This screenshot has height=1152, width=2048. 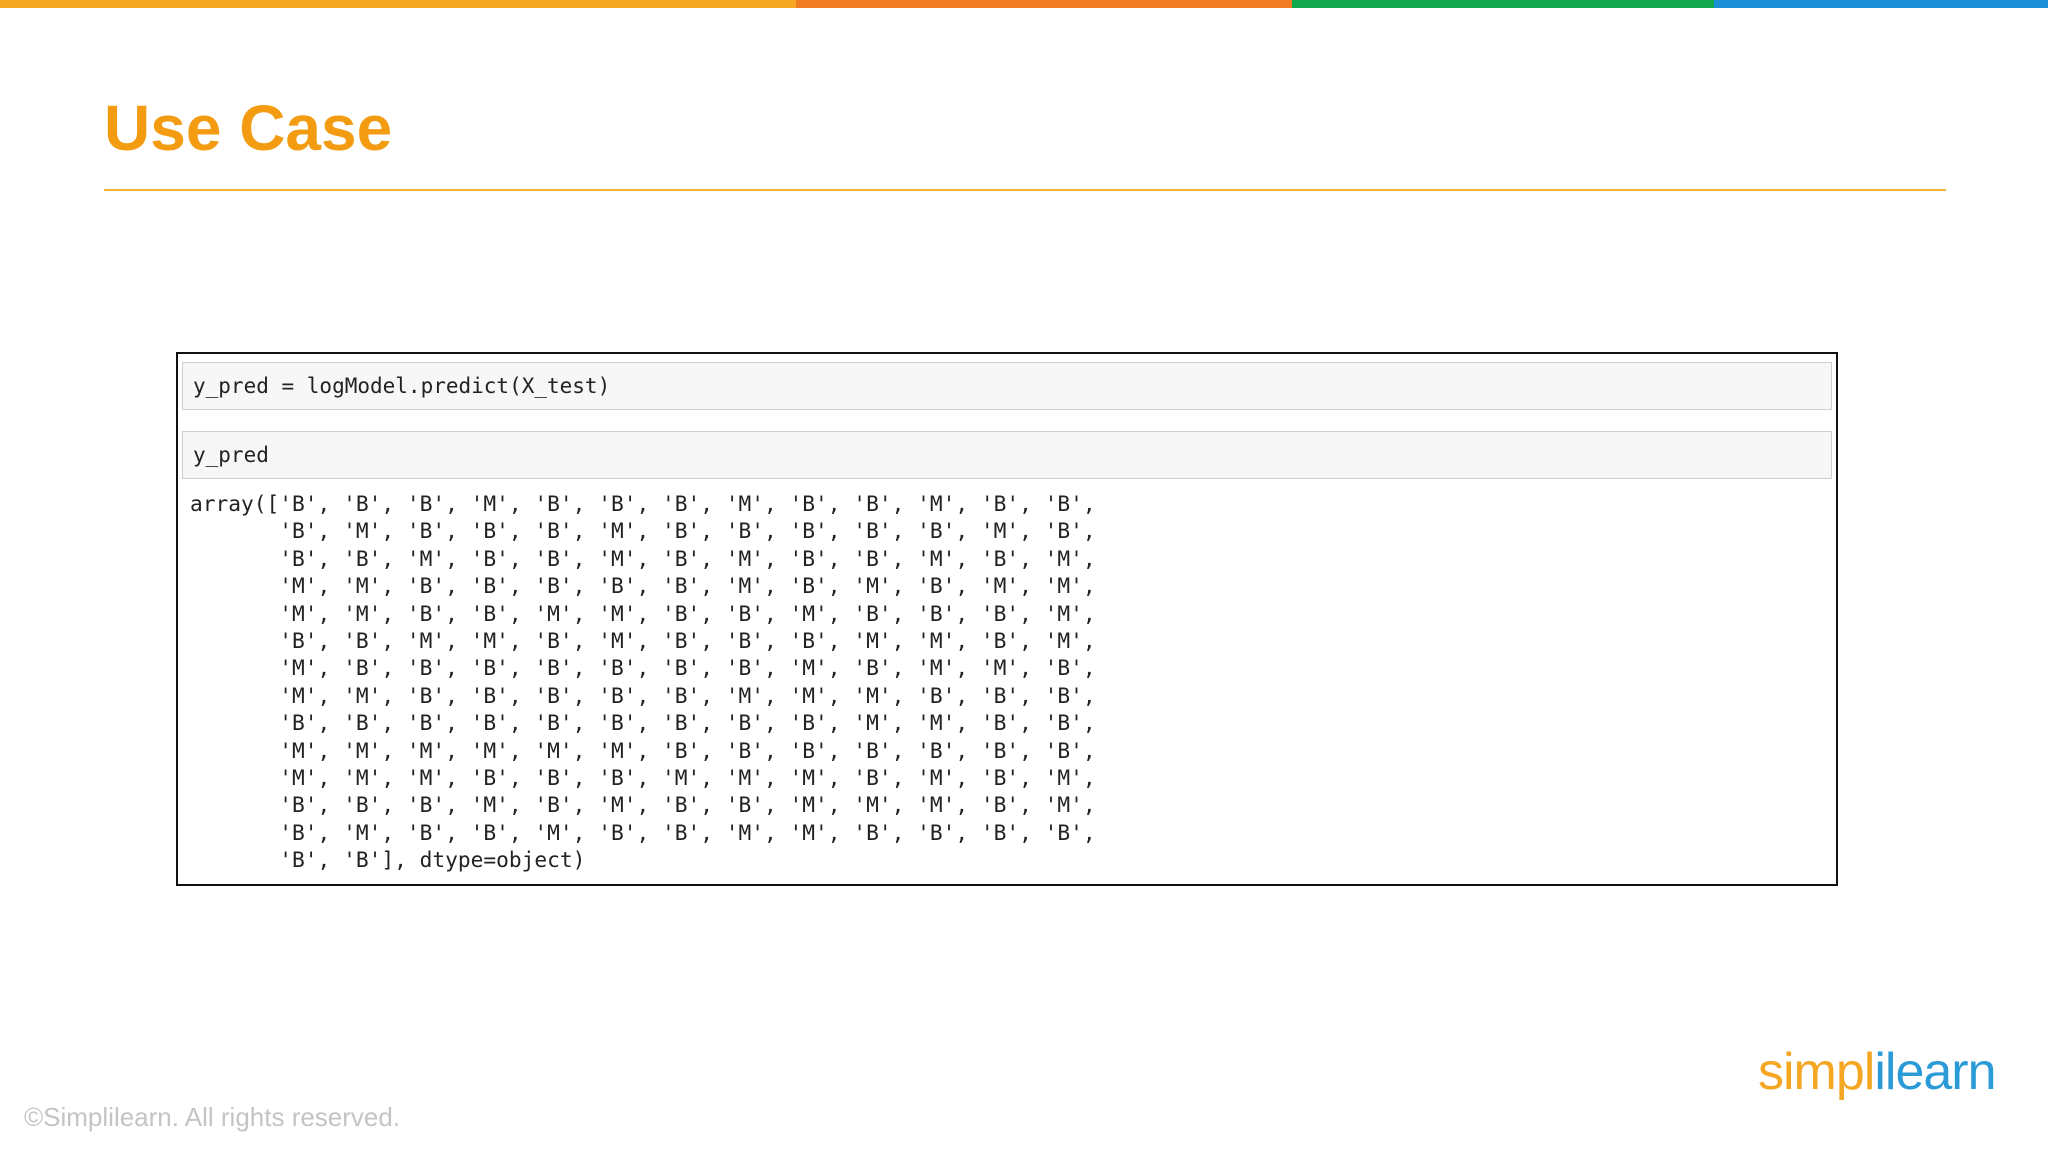 I want to click on top-bar-segment-green, so click(x=1503, y=4).